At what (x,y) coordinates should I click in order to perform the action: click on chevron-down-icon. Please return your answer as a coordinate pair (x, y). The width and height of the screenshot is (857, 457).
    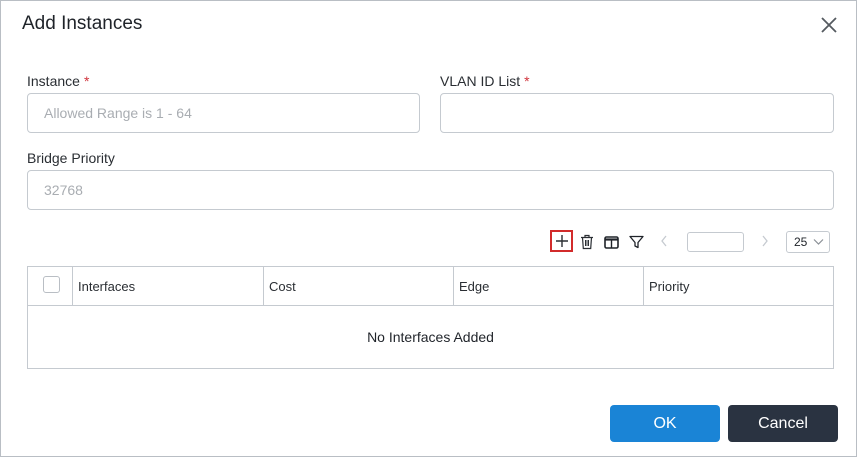
    Looking at the image, I should click on (818, 242).